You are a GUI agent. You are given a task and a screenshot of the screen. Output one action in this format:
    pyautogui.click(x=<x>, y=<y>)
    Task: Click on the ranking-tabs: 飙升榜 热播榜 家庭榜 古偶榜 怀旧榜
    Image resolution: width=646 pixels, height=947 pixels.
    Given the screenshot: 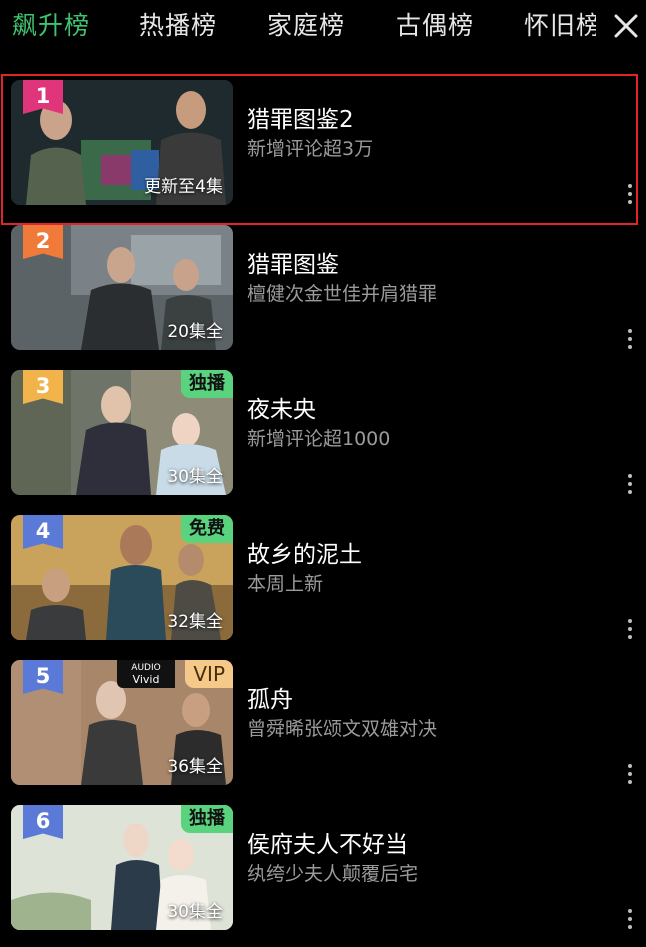 What is the action you would take?
    pyautogui.click(x=323, y=27)
    